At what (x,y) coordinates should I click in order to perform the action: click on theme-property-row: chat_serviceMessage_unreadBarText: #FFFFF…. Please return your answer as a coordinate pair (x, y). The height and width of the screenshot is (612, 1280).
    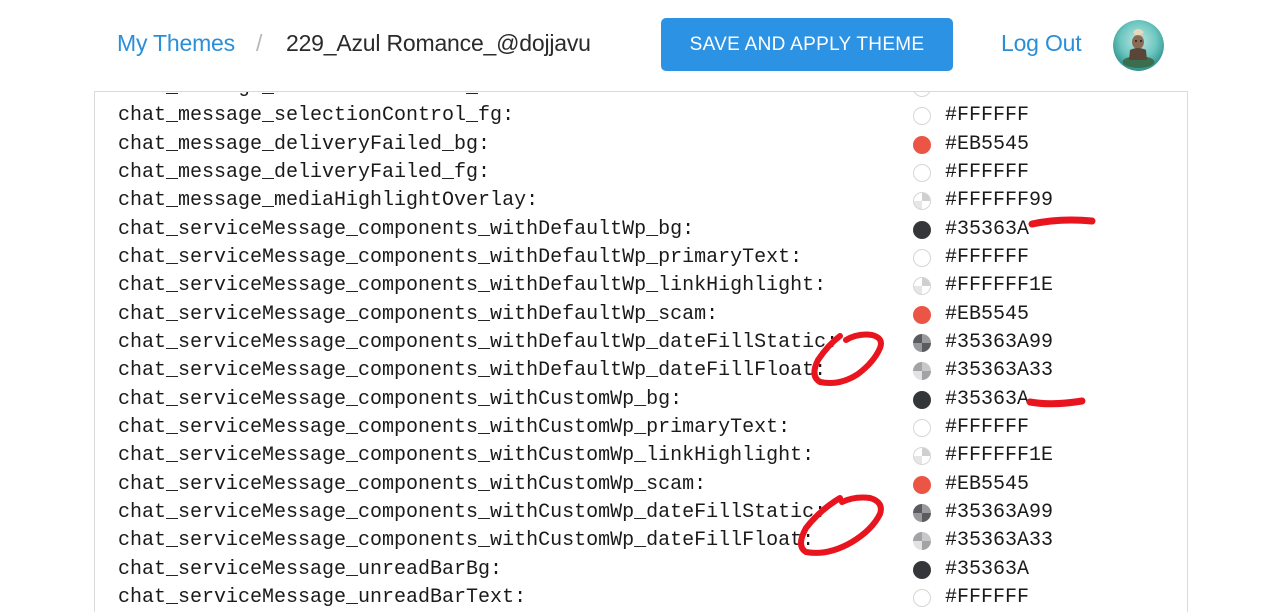
    Looking at the image, I should click on (641, 598).